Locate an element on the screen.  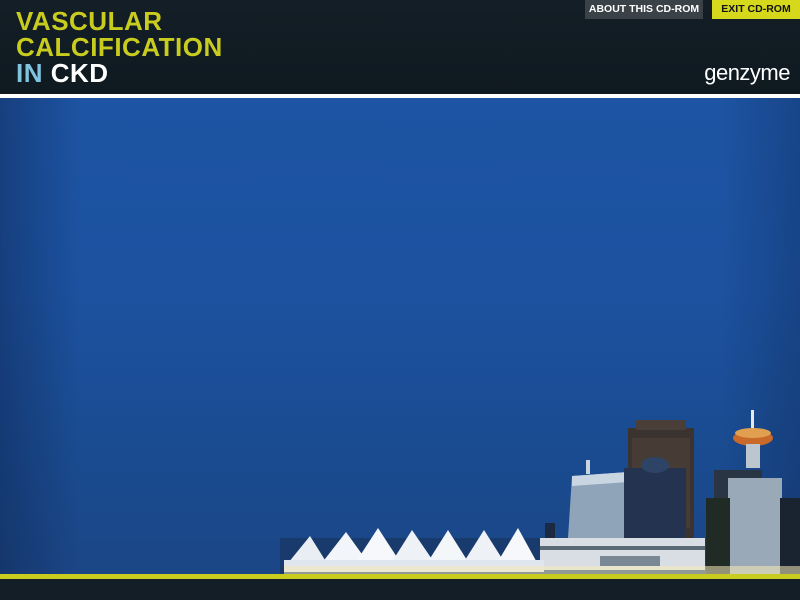
genzyme-logo: genzyme is located at coordinates (747, 72).